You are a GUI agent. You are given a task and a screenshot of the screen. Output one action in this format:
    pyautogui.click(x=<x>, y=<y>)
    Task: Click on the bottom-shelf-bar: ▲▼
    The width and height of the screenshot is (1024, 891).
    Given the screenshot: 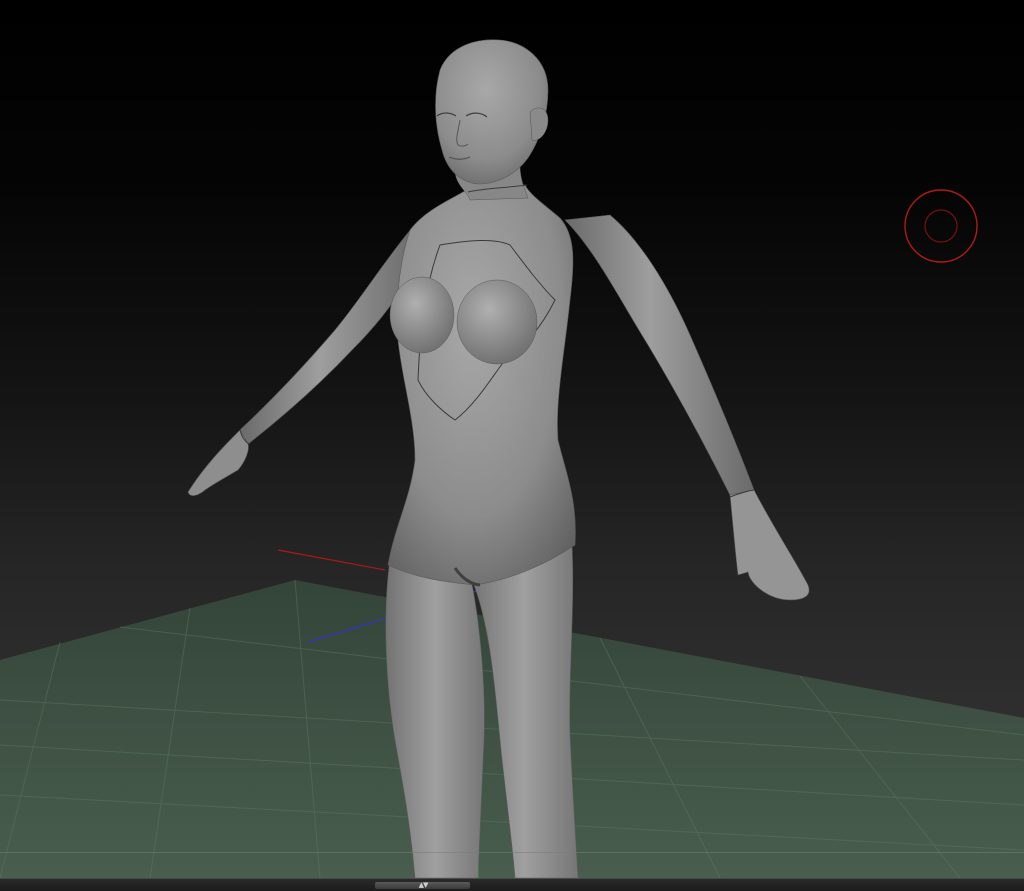 What is the action you would take?
    pyautogui.click(x=512, y=884)
    